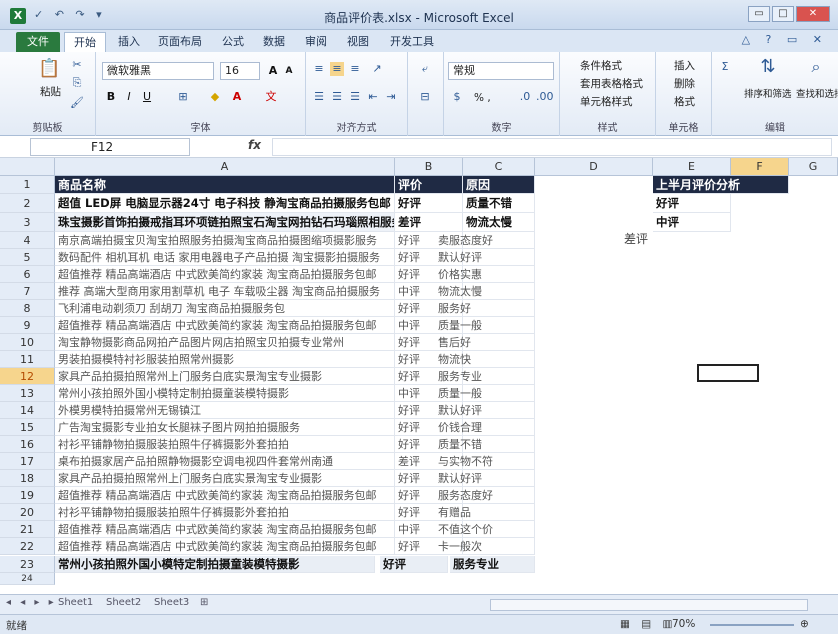 This screenshot has height=634, width=838. What do you see at coordinates (27, 167) in the screenshot?
I see `select-all-corner` at bounding box center [27, 167].